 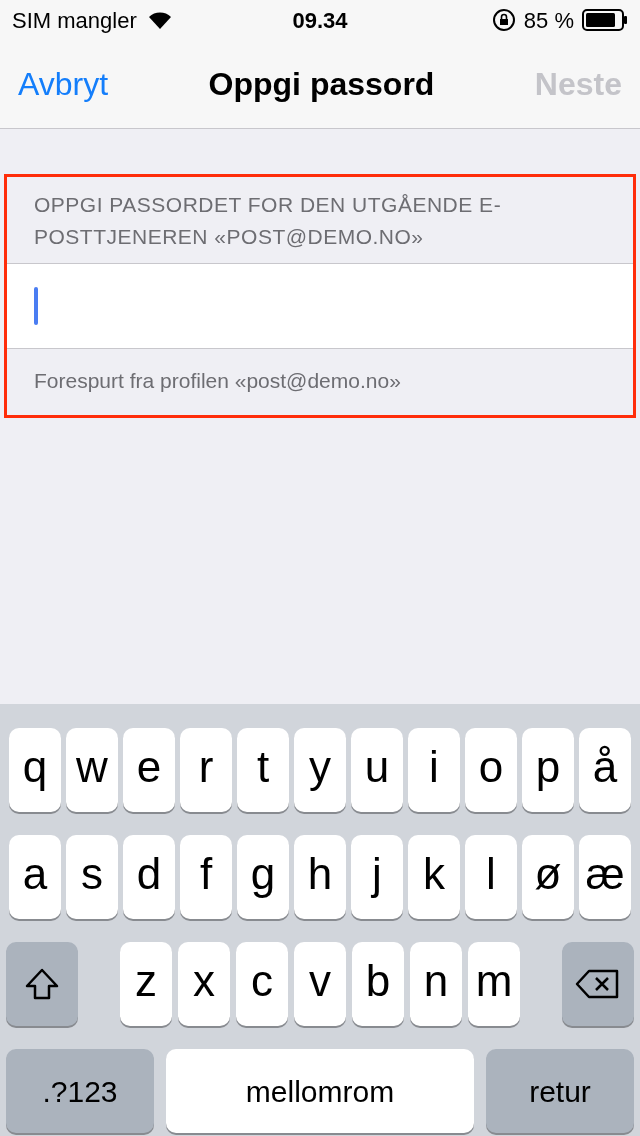 What do you see at coordinates (268, 221) in the screenshot?
I see `section-header: OPPGI PASSORDET FOR DEN UTGÅENDE E-POSTTJENEREN «POST@DEMO.NO»` at bounding box center [268, 221].